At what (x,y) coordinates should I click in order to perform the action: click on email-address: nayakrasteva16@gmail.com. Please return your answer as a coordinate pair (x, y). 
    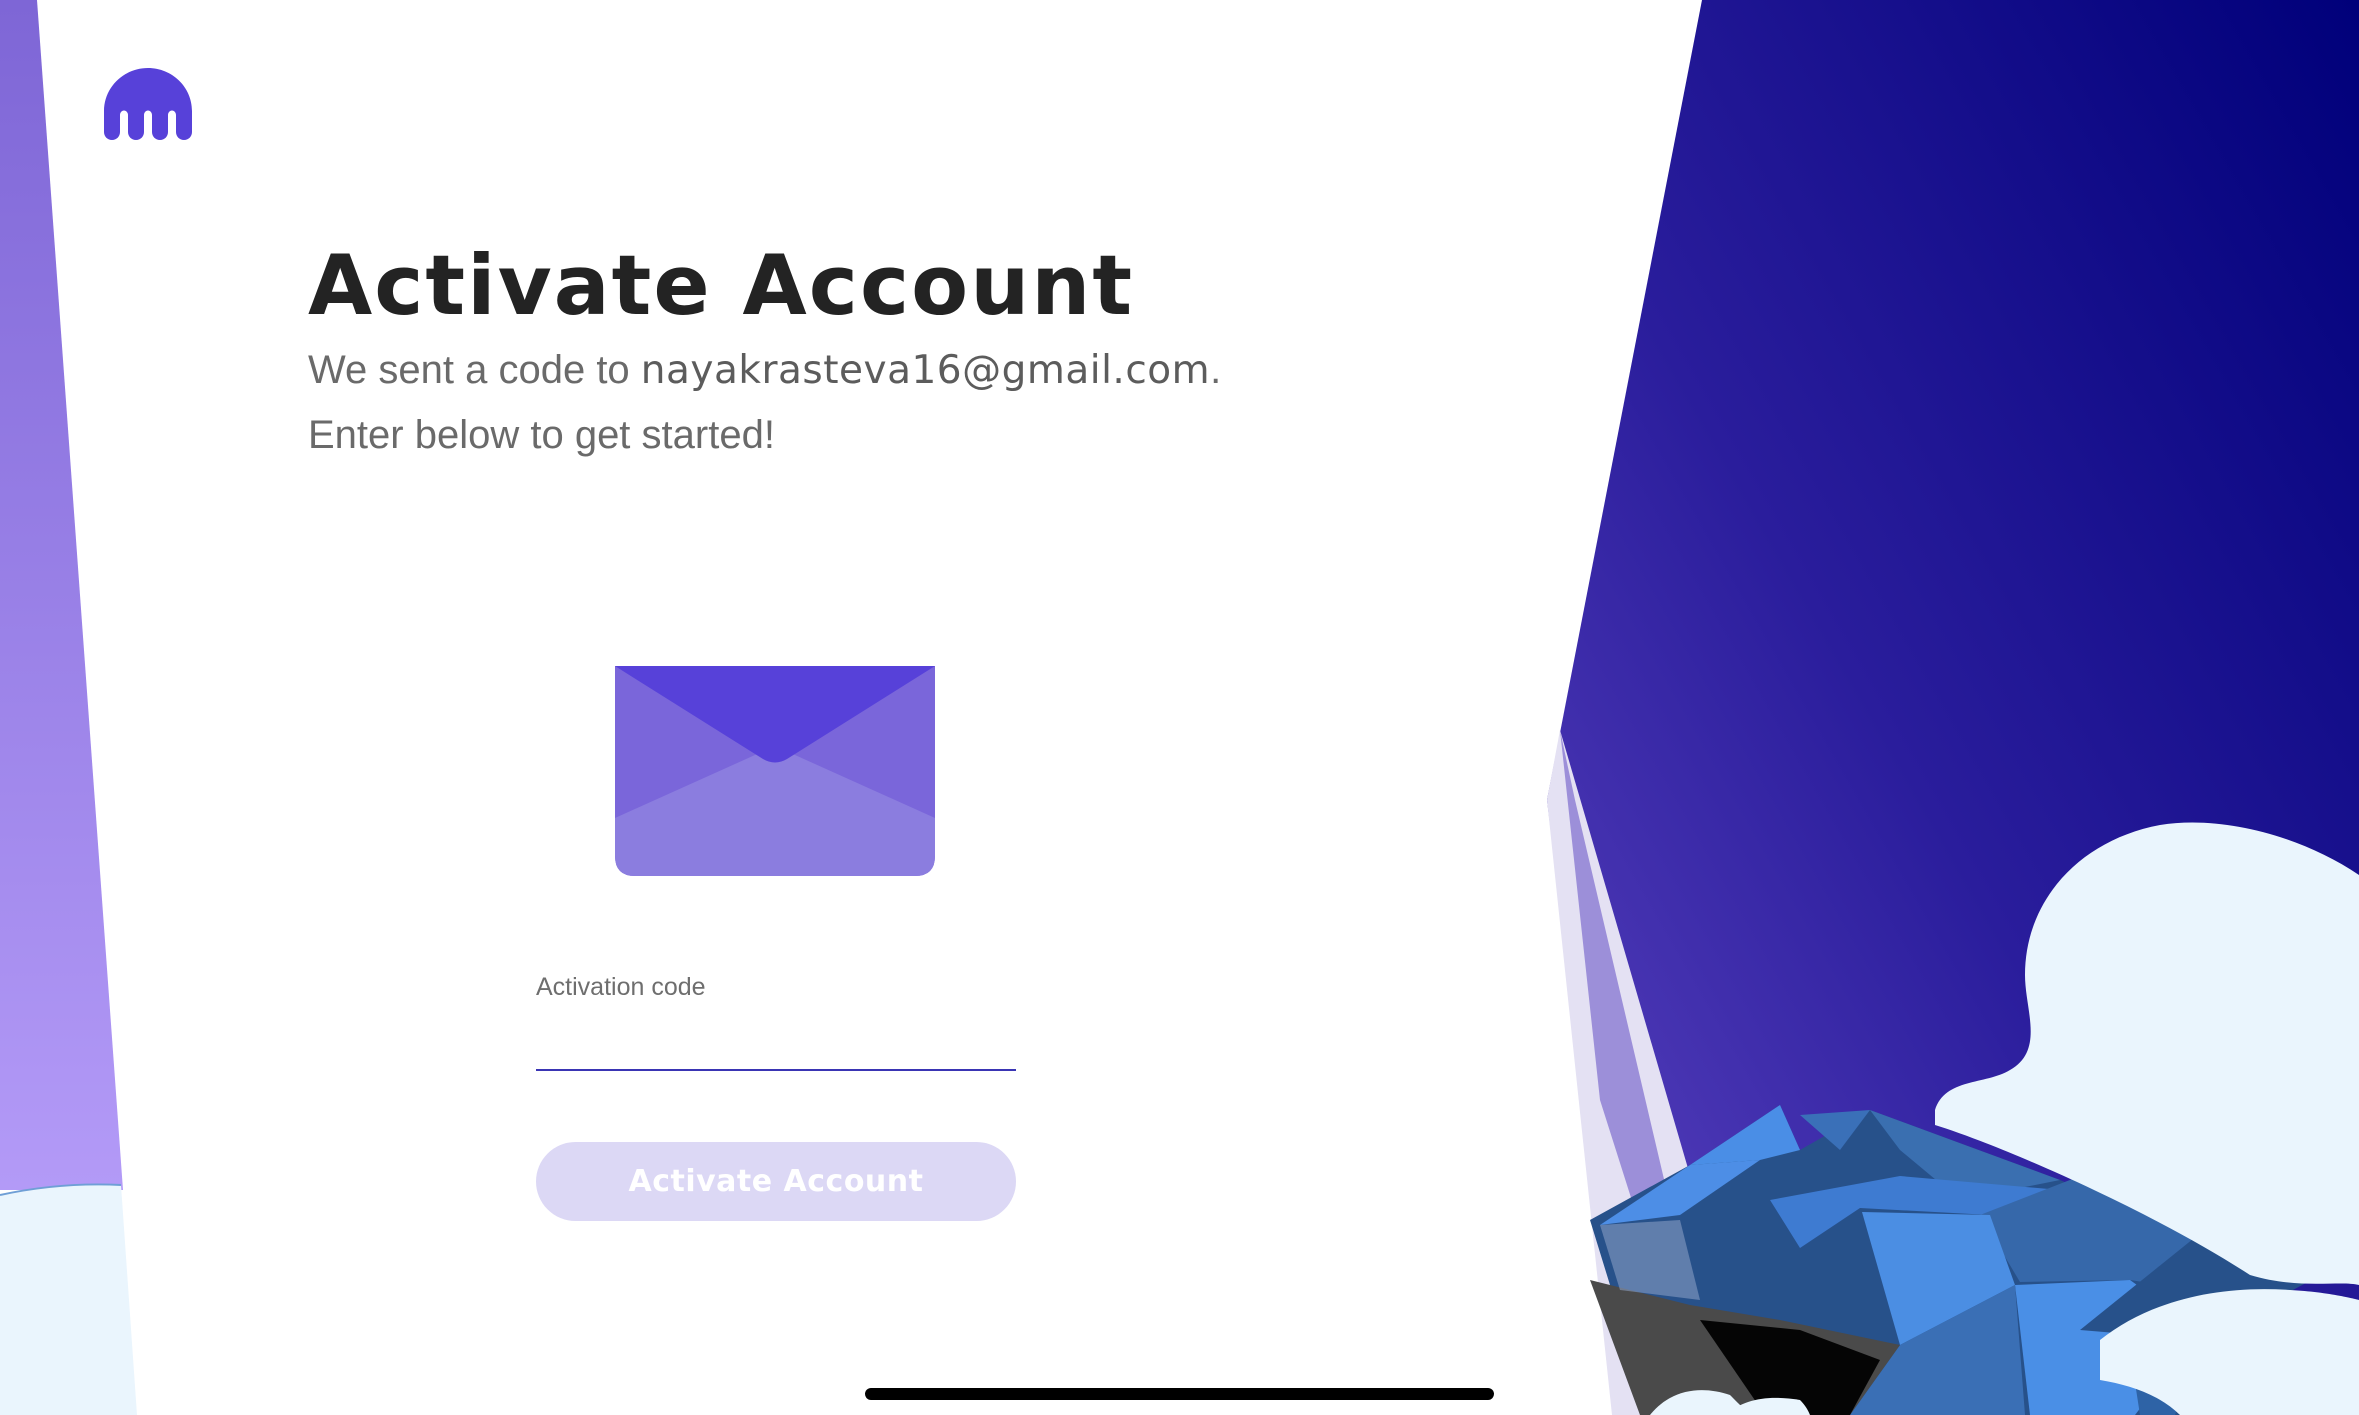
    Looking at the image, I should click on (925, 370).